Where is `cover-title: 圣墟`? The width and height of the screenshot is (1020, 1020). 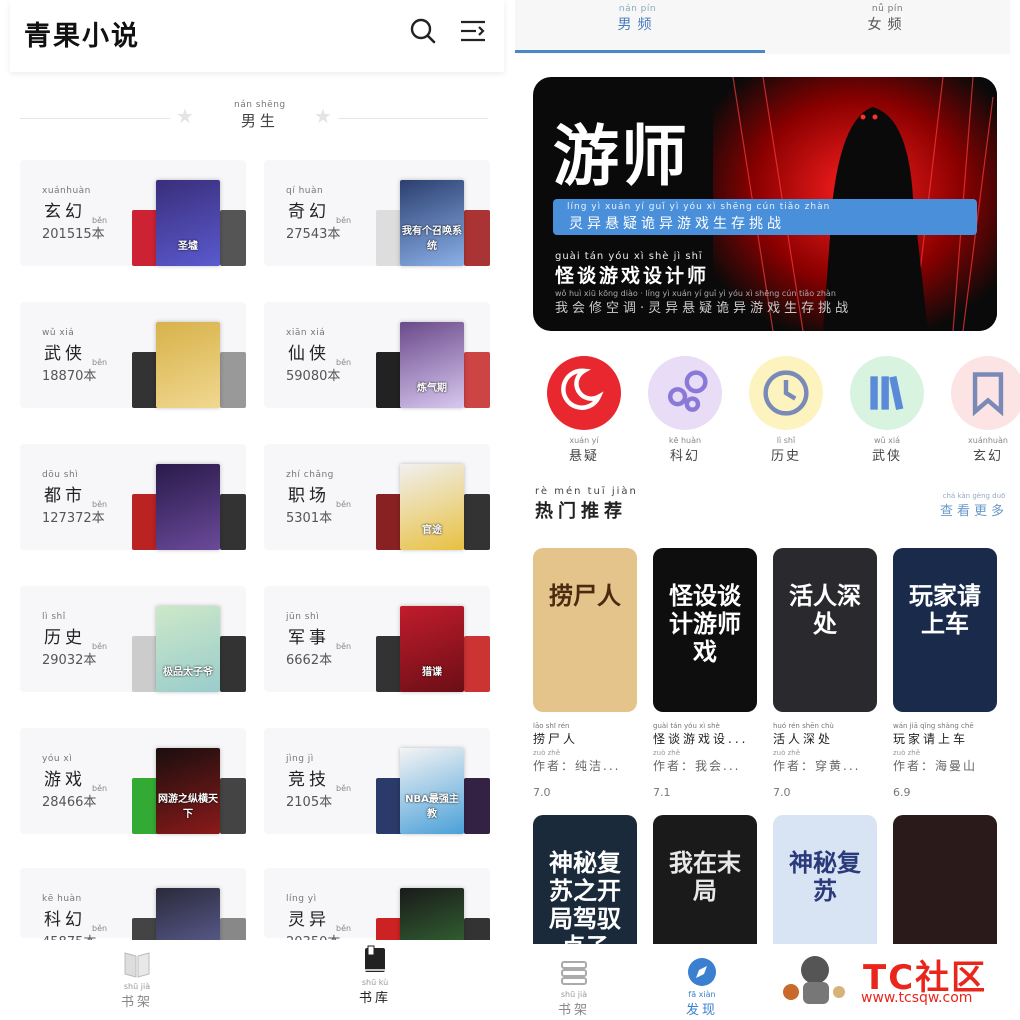 cover-title: 圣墟 is located at coordinates (188, 246).